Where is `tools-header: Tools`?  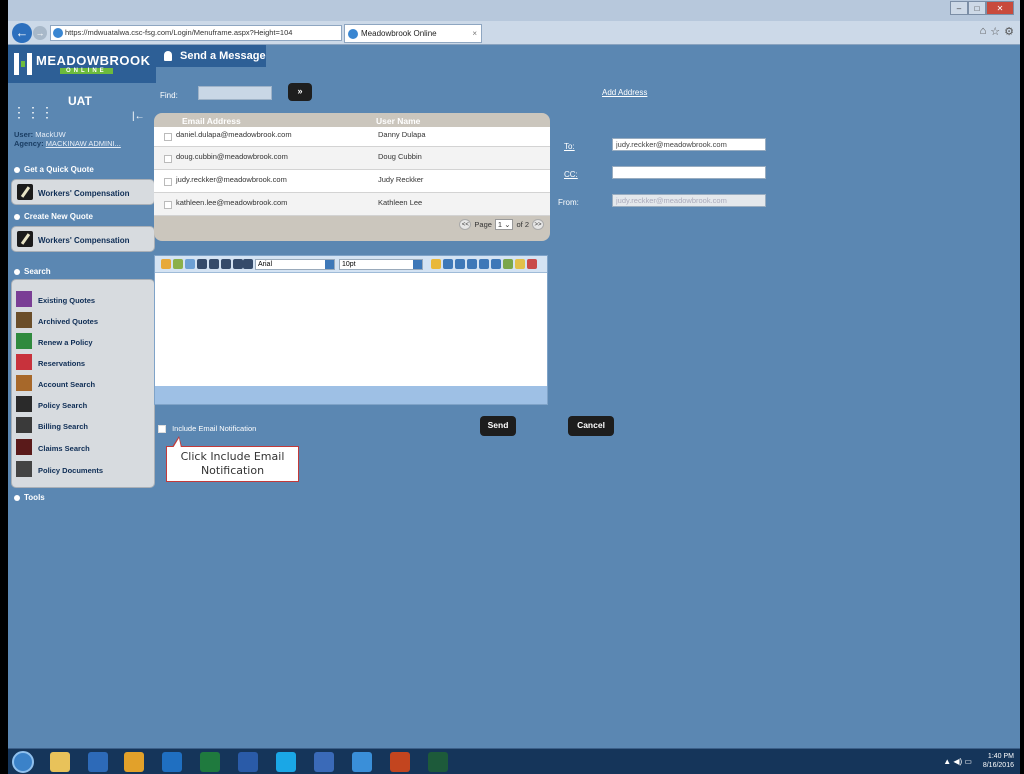 tools-header: Tools is located at coordinates (29, 497).